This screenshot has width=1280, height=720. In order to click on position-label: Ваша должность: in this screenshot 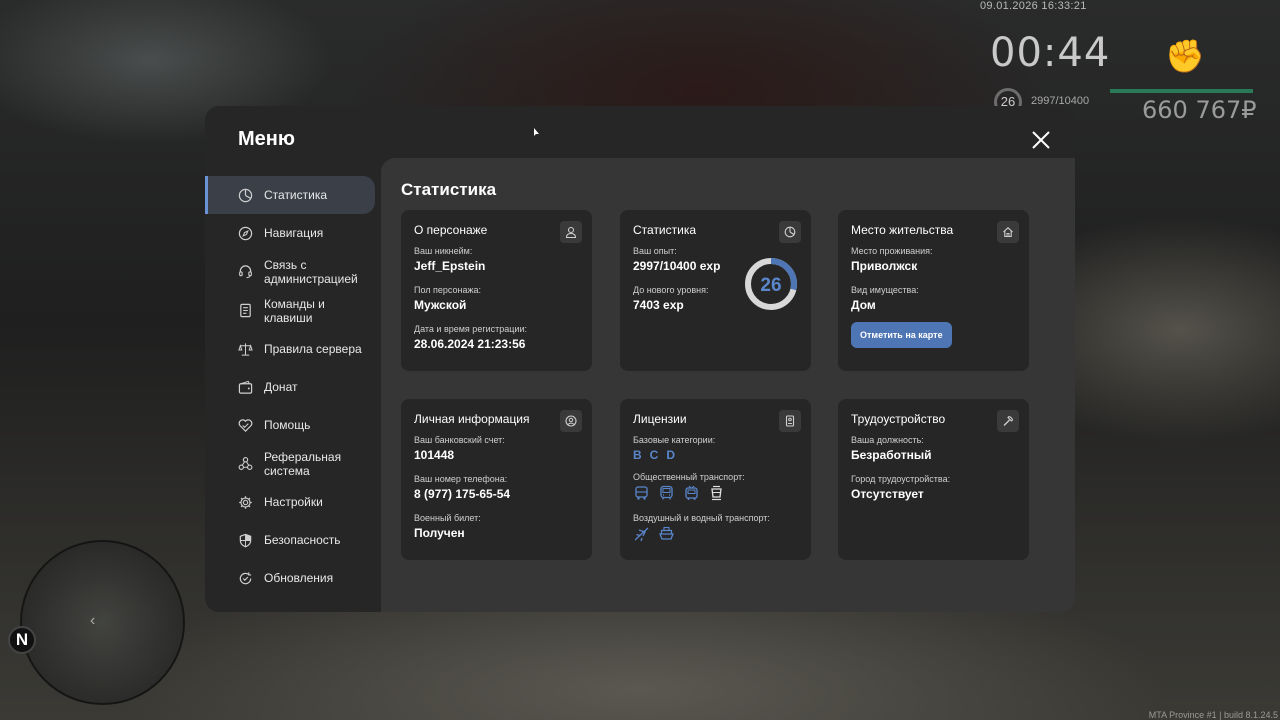, I will do `click(887, 440)`.